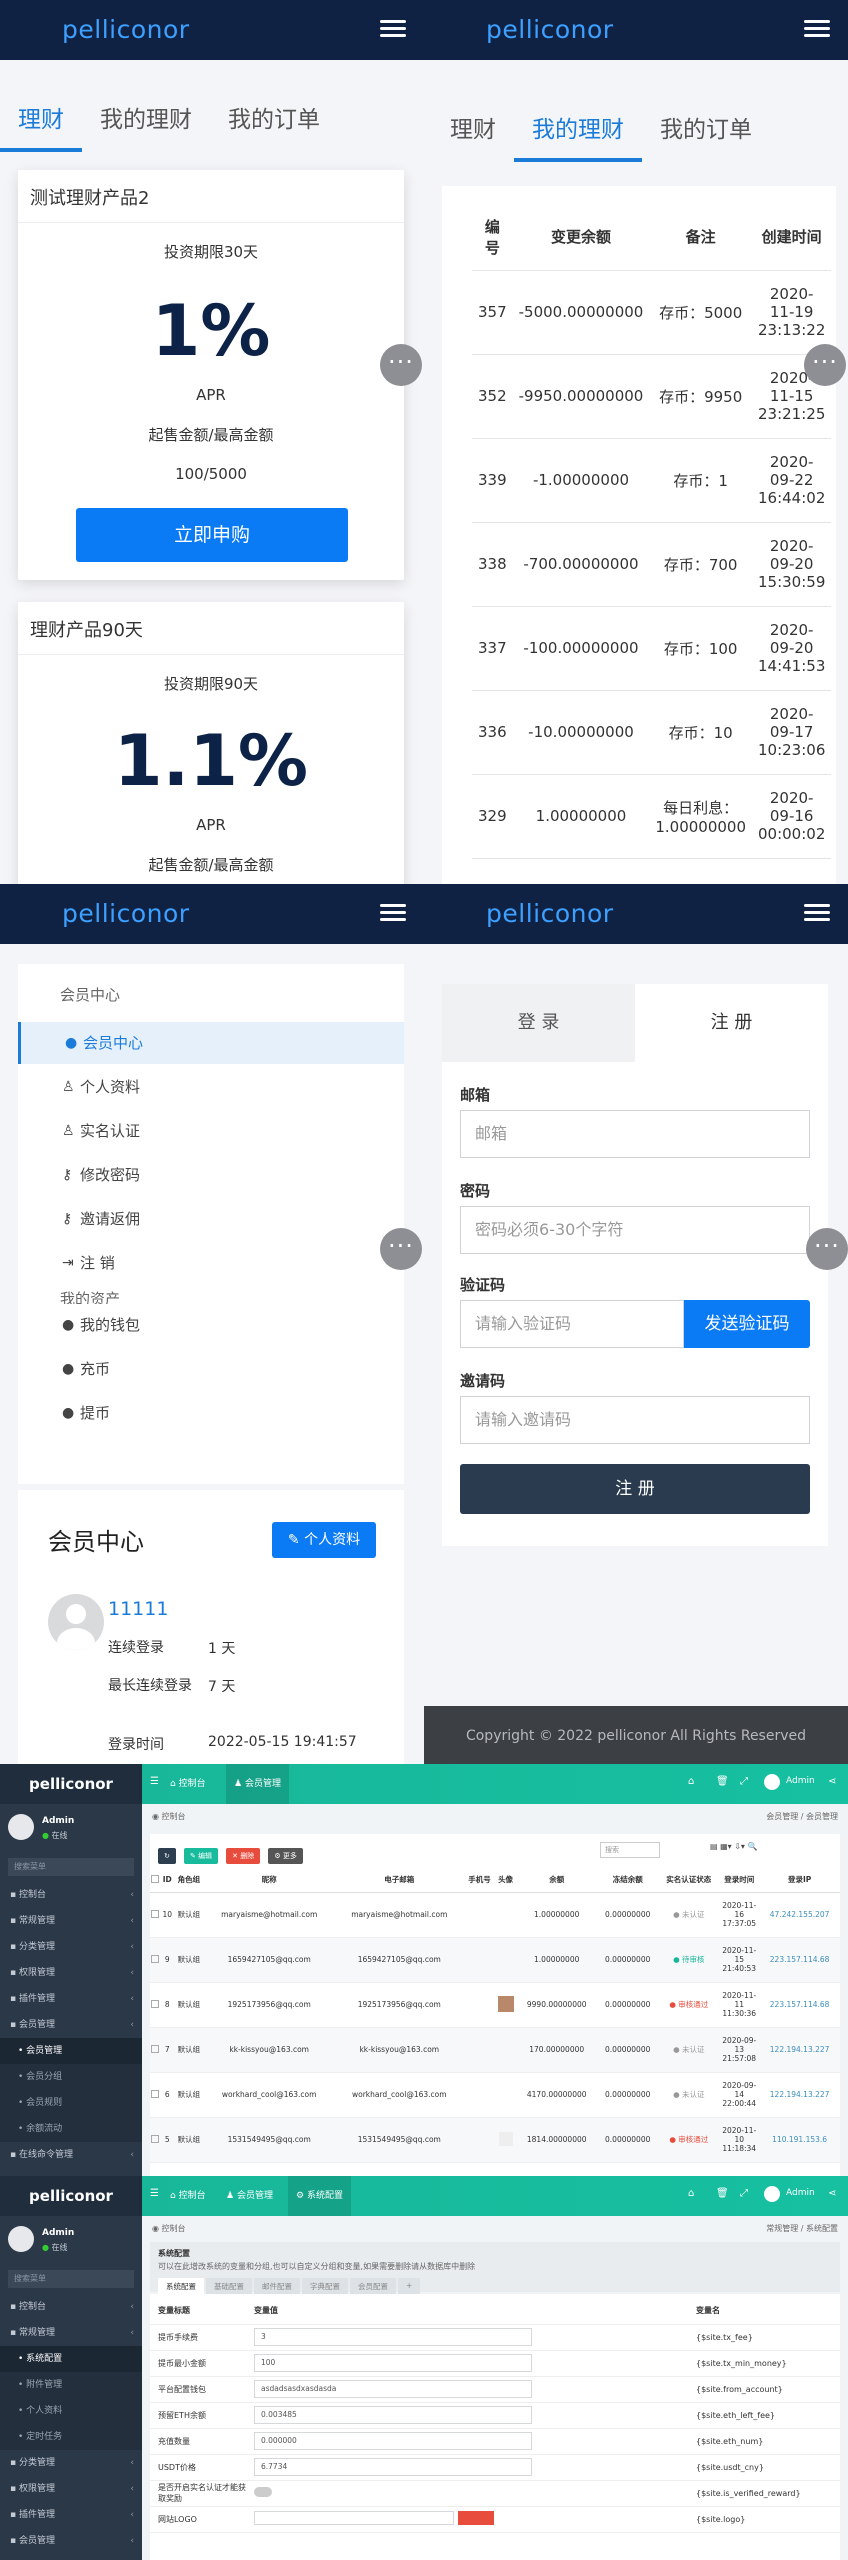 The image size is (848, 2560). What do you see at coordinates (538, 1023) in the screenshot?
I see `tab-login: 登 录` at bounding box center [538, 1023].